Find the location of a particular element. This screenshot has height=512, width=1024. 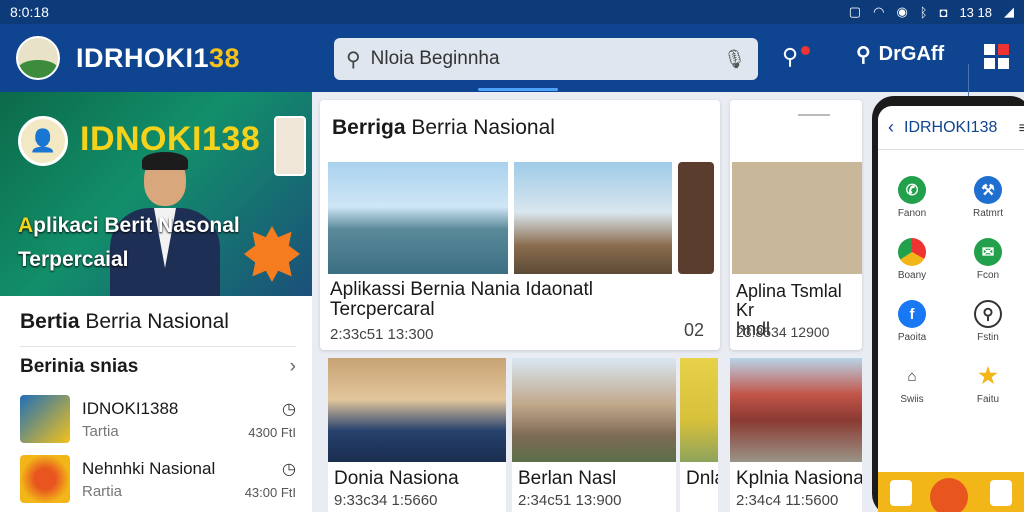

wifi-icon: ◠ is located at coordinates (879, 11).